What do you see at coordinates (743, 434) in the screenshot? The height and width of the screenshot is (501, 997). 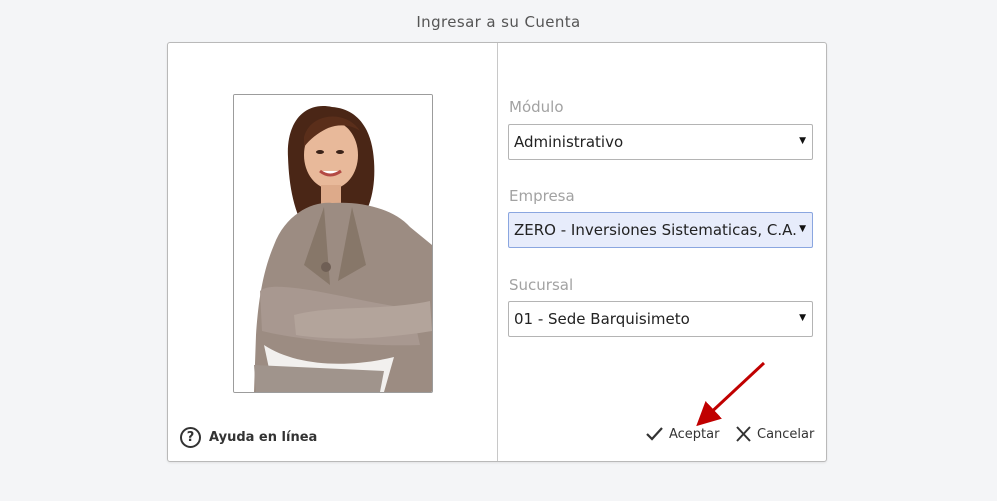 I see `close-icon` at bounding box center [743, 434].